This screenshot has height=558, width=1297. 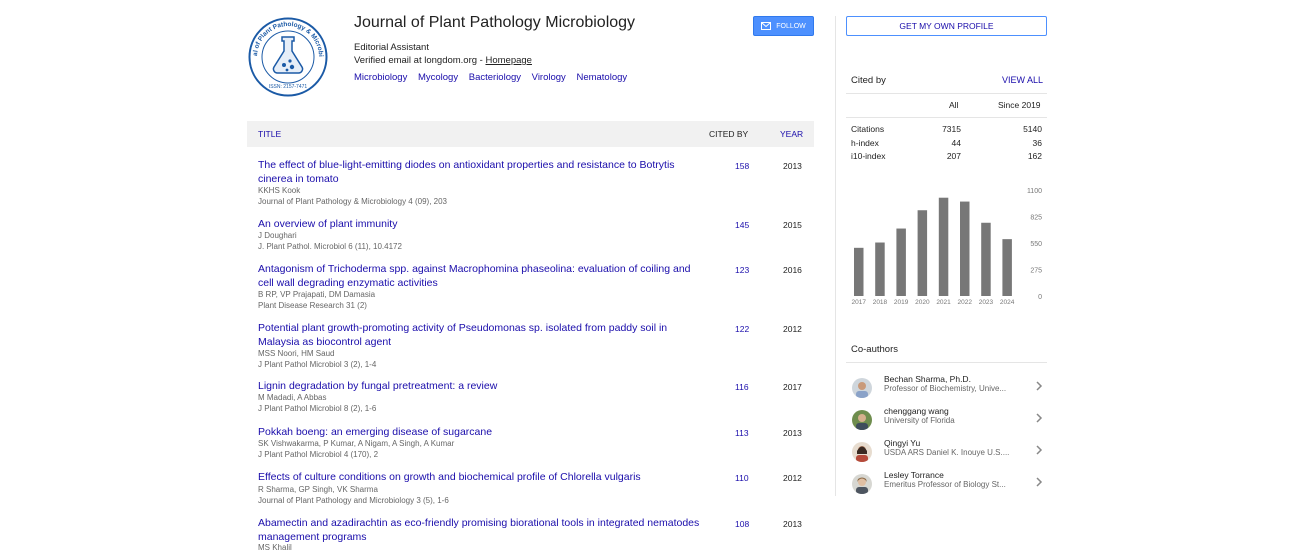 I want to click on column-since: Since 2019, so click(x=1019, y=105).